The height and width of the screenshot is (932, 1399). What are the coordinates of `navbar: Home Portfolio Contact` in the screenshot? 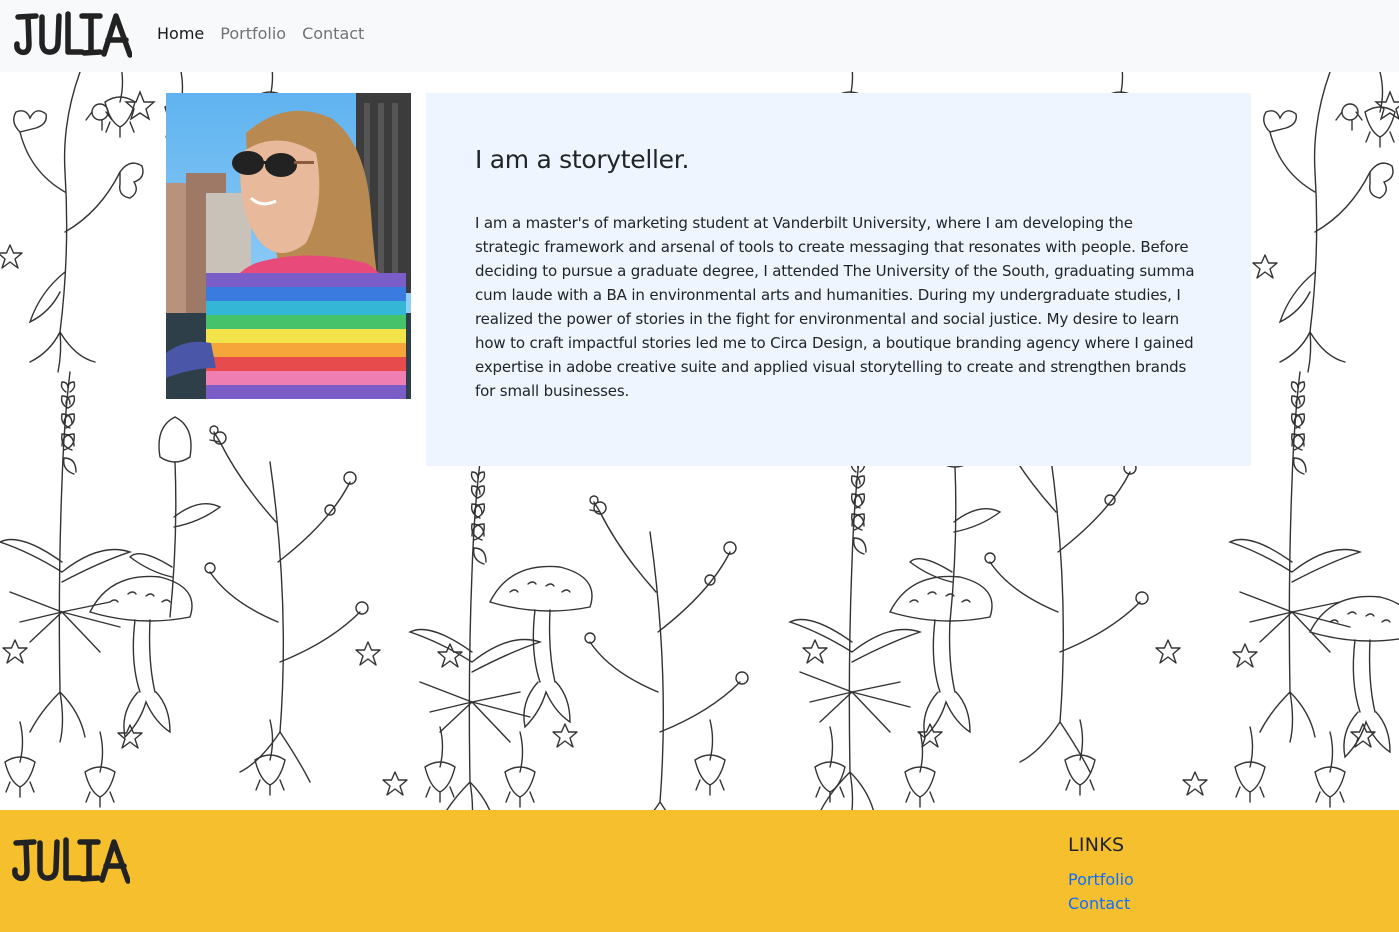 It's located at (699, 36).